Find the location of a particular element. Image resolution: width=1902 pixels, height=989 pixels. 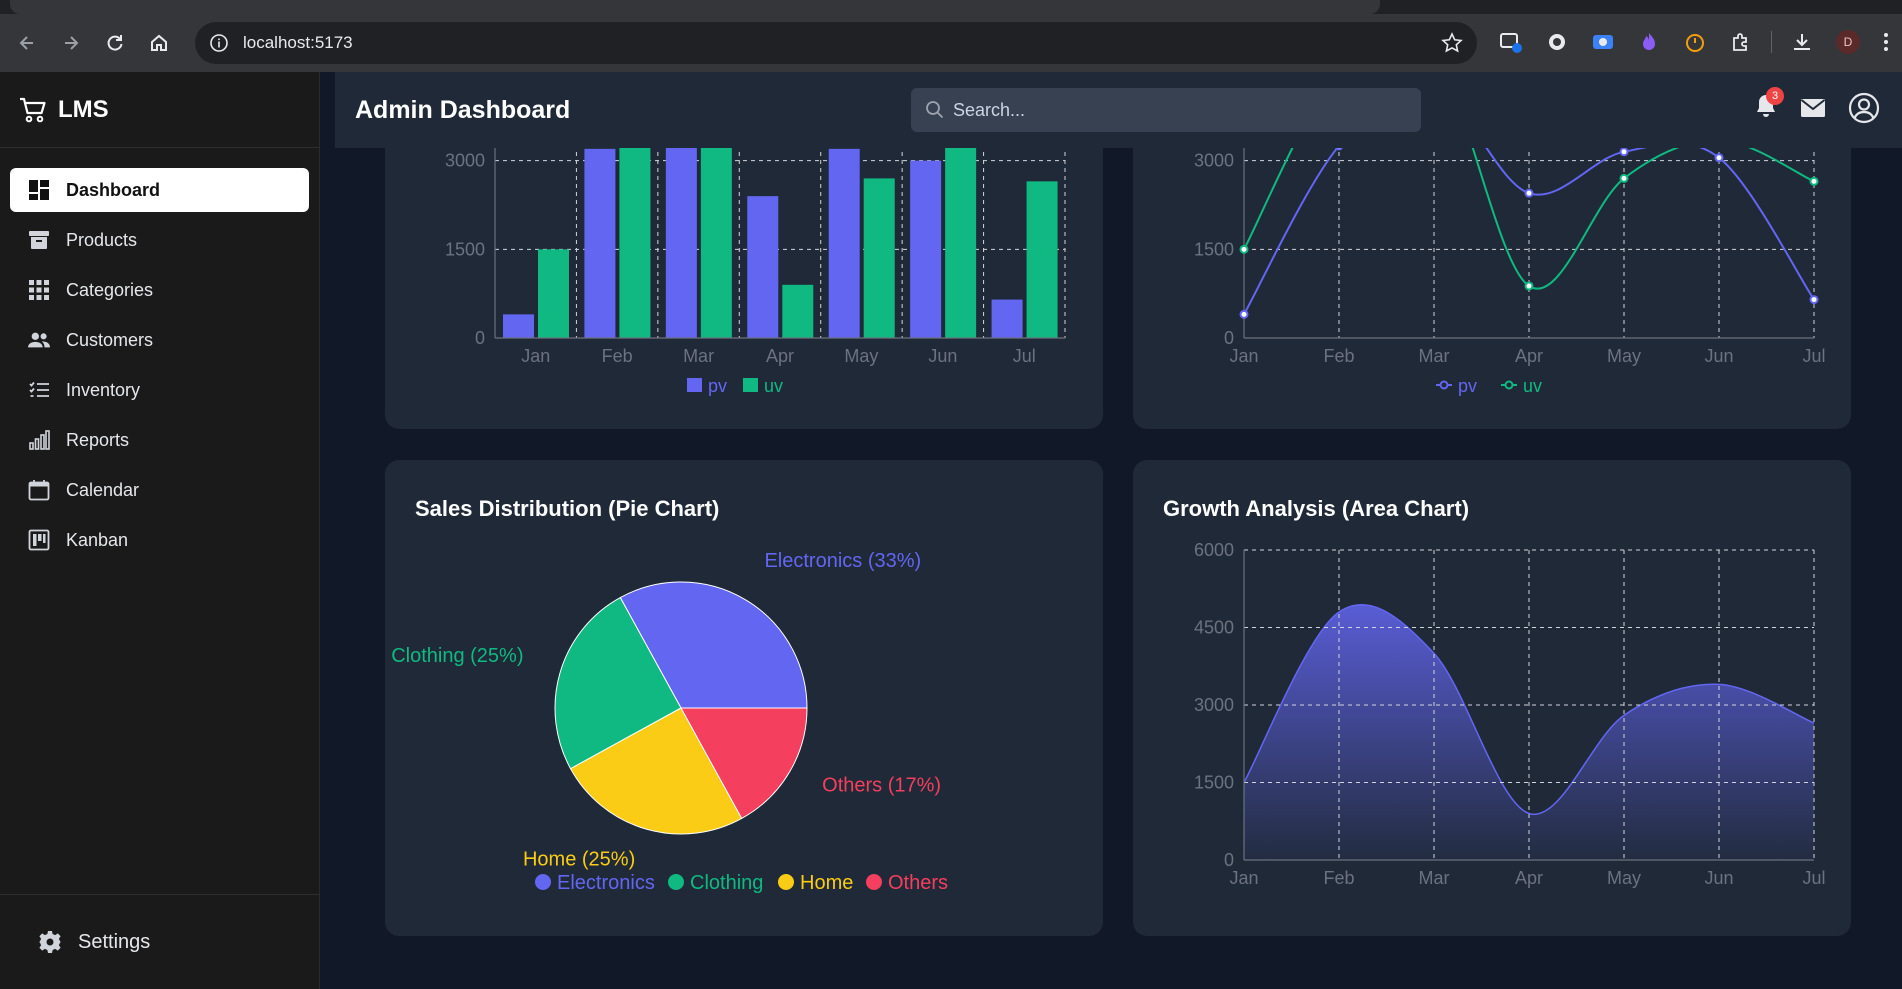

brand: LMS is located at coordinates (159, 110).